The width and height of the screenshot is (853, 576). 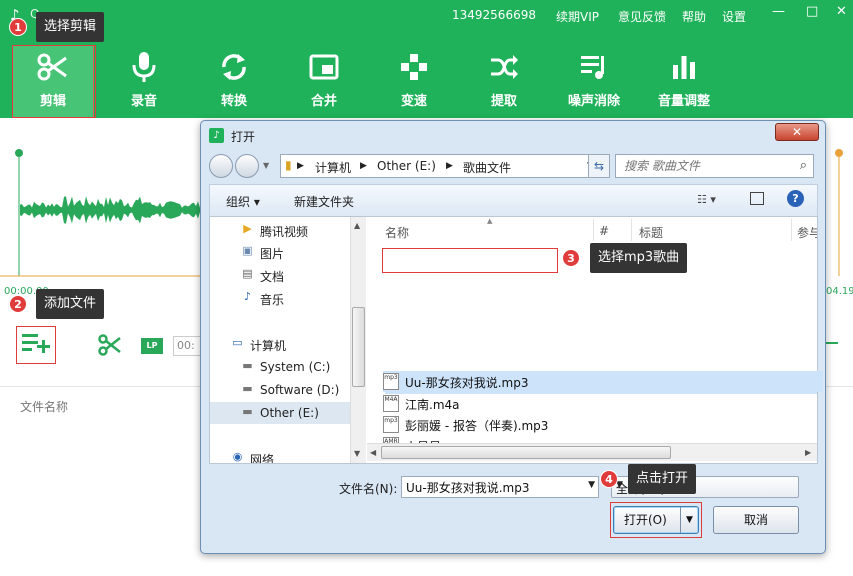 I want to click on nav-label: Software (D:), so click(x=300, y=390).